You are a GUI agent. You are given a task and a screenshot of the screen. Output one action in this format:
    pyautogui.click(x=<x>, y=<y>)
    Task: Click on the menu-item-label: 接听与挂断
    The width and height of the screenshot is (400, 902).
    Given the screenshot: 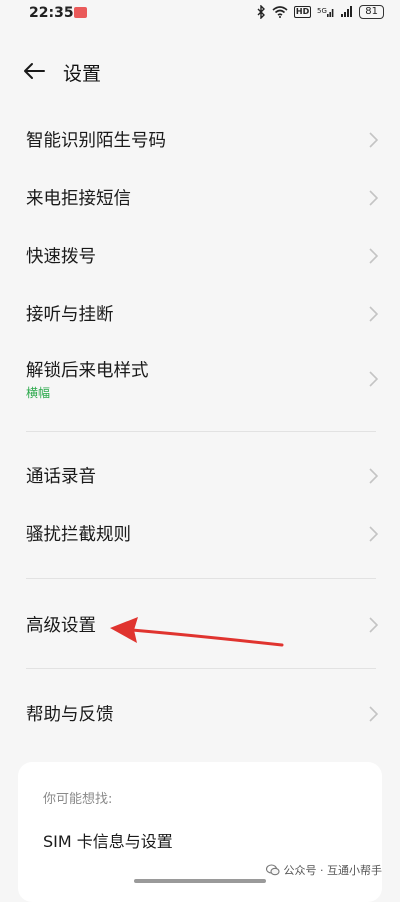 What is the action you would take?
    pyautogui.click(x=70, y=315)
    